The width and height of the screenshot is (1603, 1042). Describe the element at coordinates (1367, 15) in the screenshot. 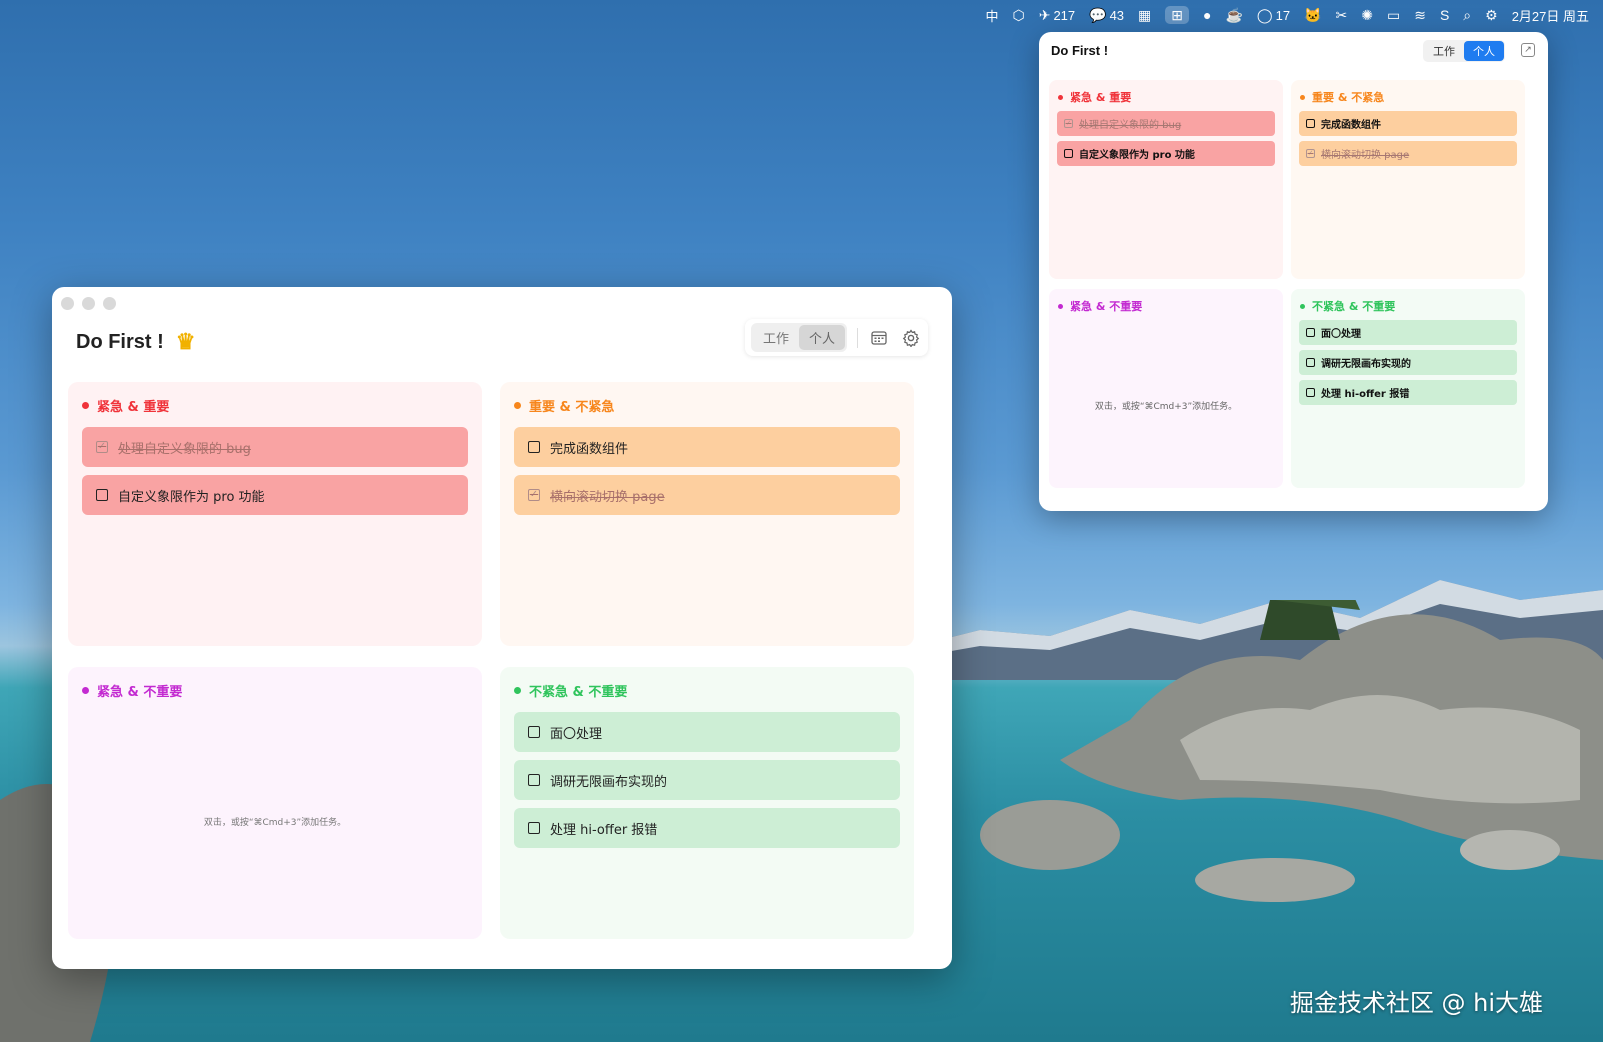

I see `openai-icon: ✺` at that location.